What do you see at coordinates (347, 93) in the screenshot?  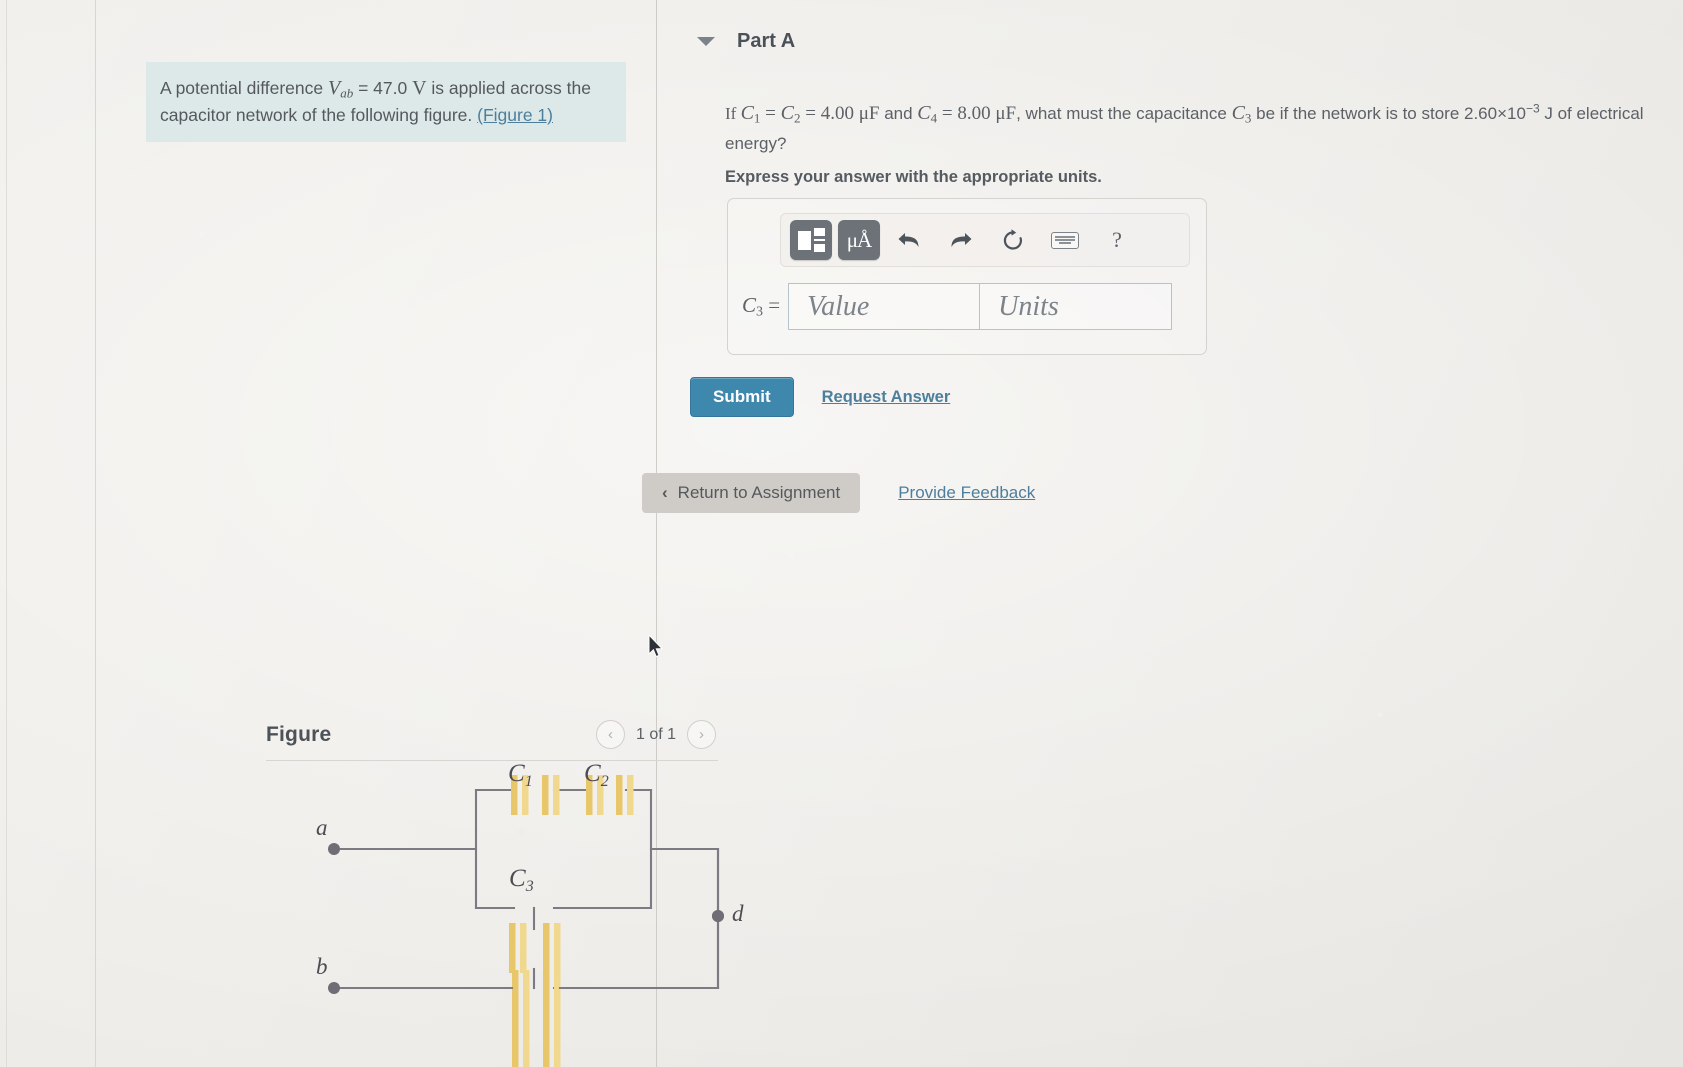 I see `prompt-symbol-subscript: ab` at bounding box center [347, 93].